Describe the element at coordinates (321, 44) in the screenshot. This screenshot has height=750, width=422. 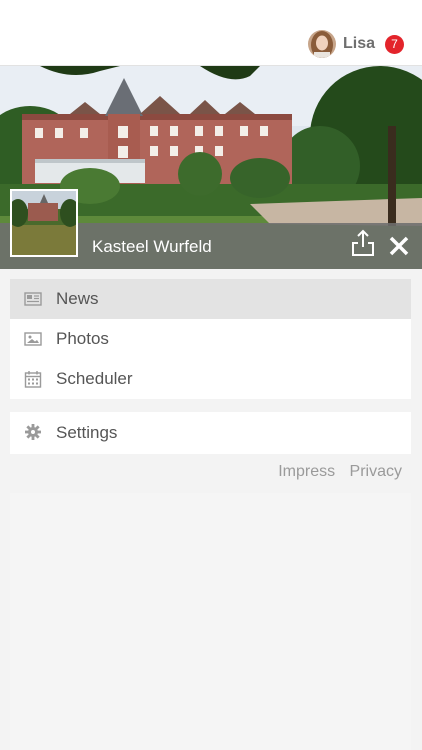
I see `avatar` at that location.